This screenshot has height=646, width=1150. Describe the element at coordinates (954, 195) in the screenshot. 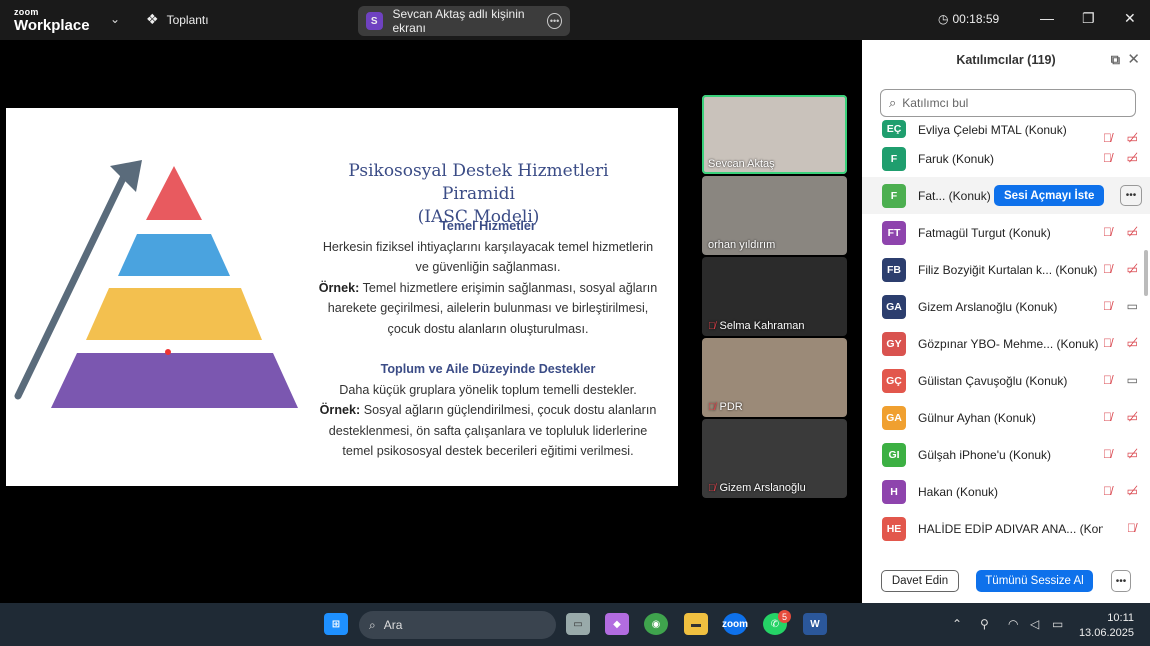

I see `participant-name: Fat... (Konuk)` at that location.